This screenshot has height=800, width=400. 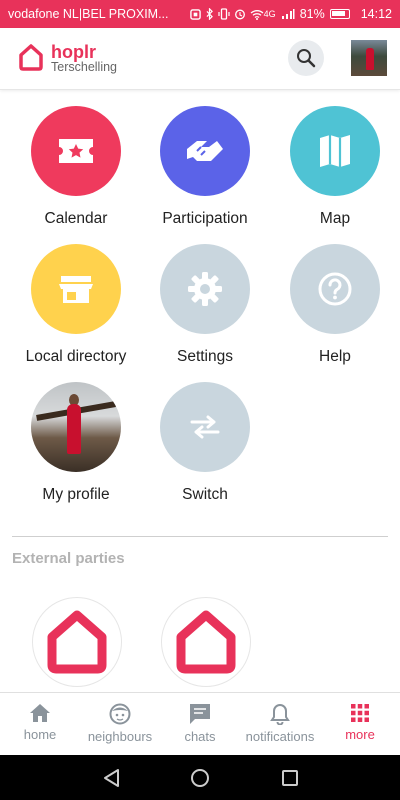 I want to click on user-avatar, so click(x=369, y=58).